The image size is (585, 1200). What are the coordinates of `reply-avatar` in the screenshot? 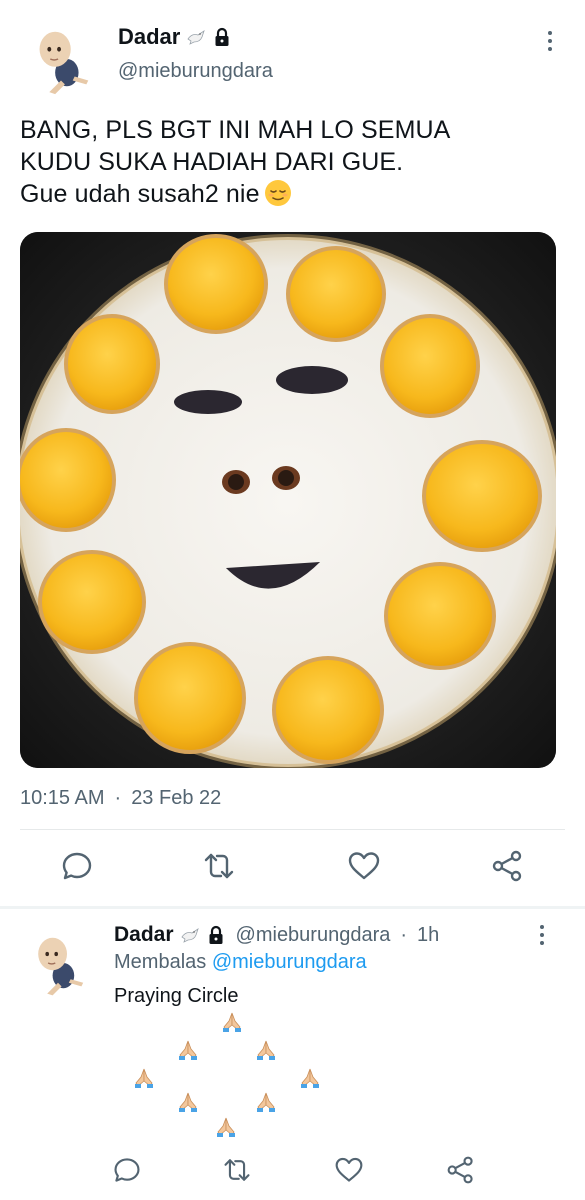 It's located at (58, 963).